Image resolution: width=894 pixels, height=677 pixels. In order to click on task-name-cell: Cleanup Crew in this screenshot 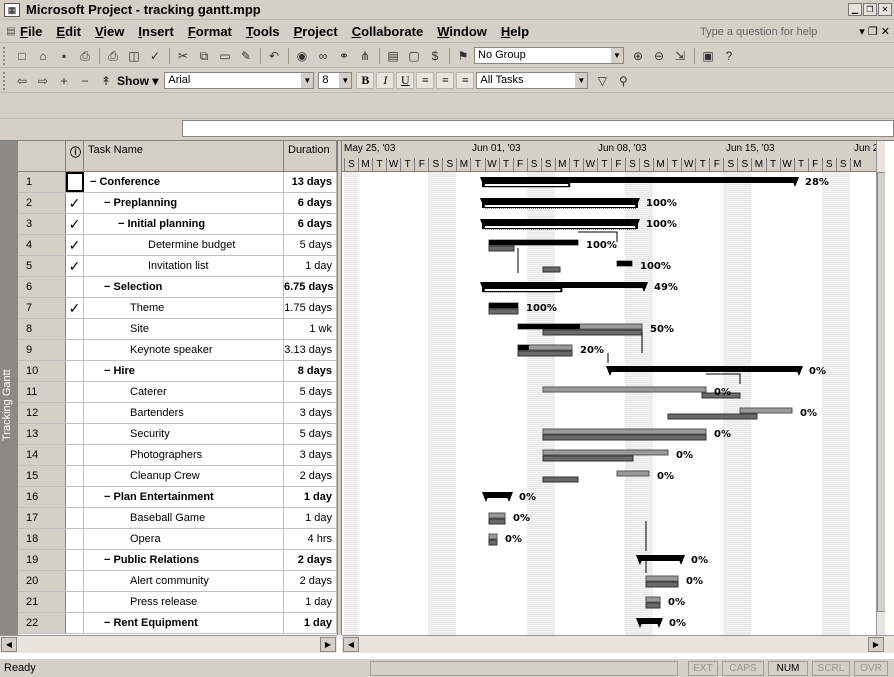, I will do `click(184, 476)`.